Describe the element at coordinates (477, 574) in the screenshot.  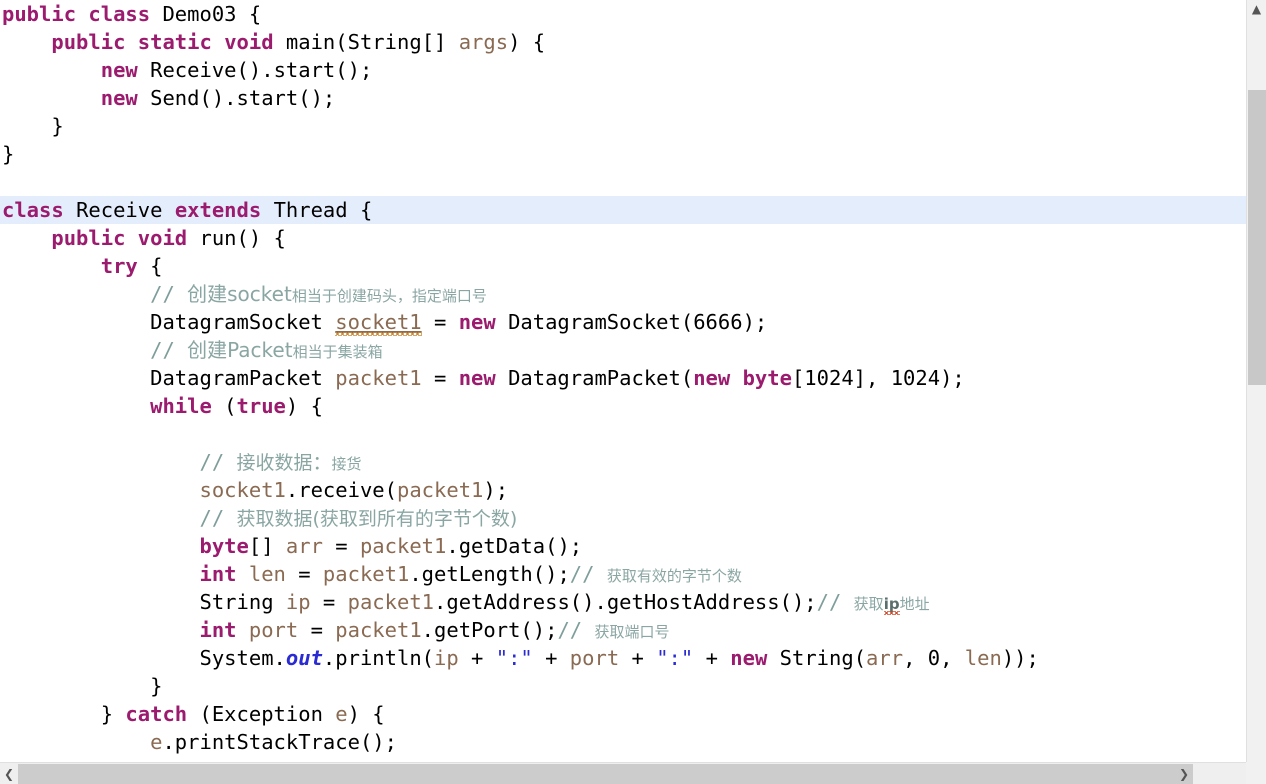
I see `method-getlength: getLength` at that location.